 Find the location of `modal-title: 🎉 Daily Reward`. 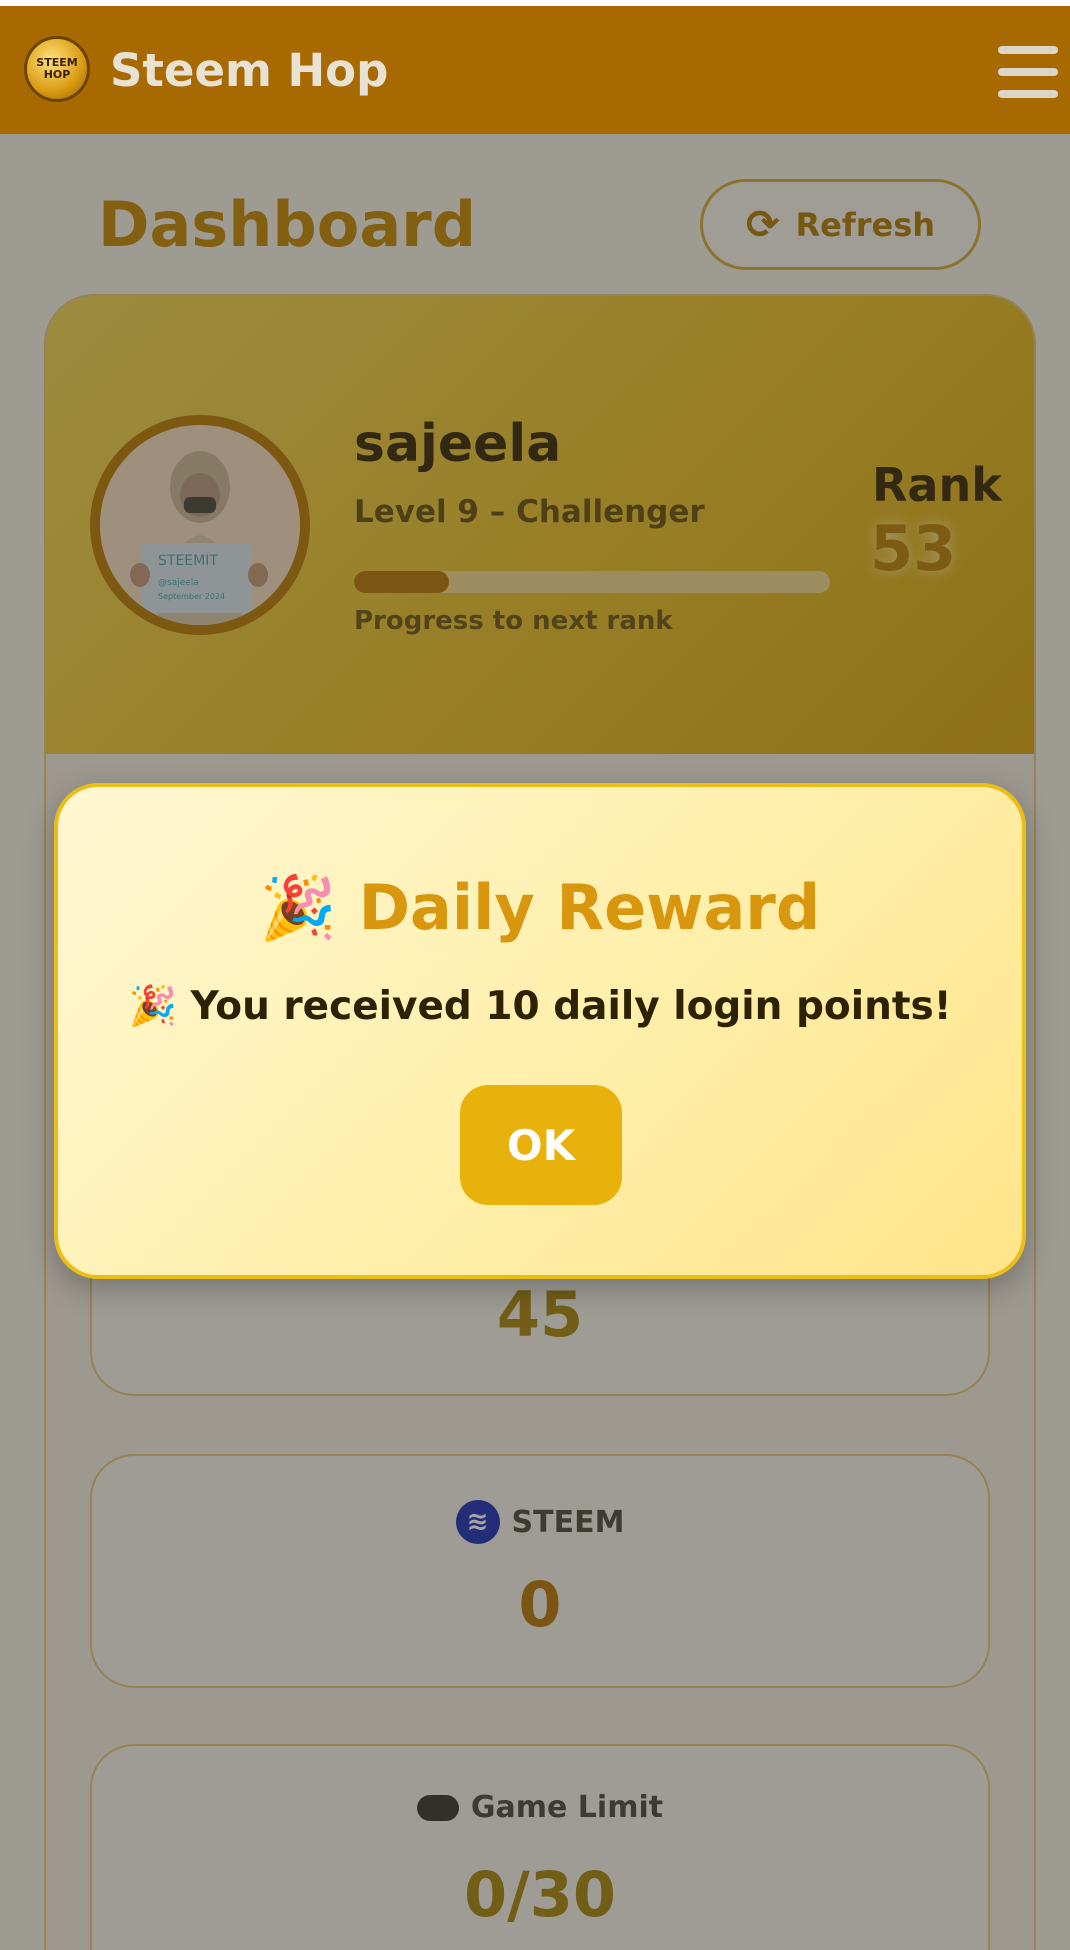

modal-title: 🎉 Daily Reward is located at coordinates (540, 908).